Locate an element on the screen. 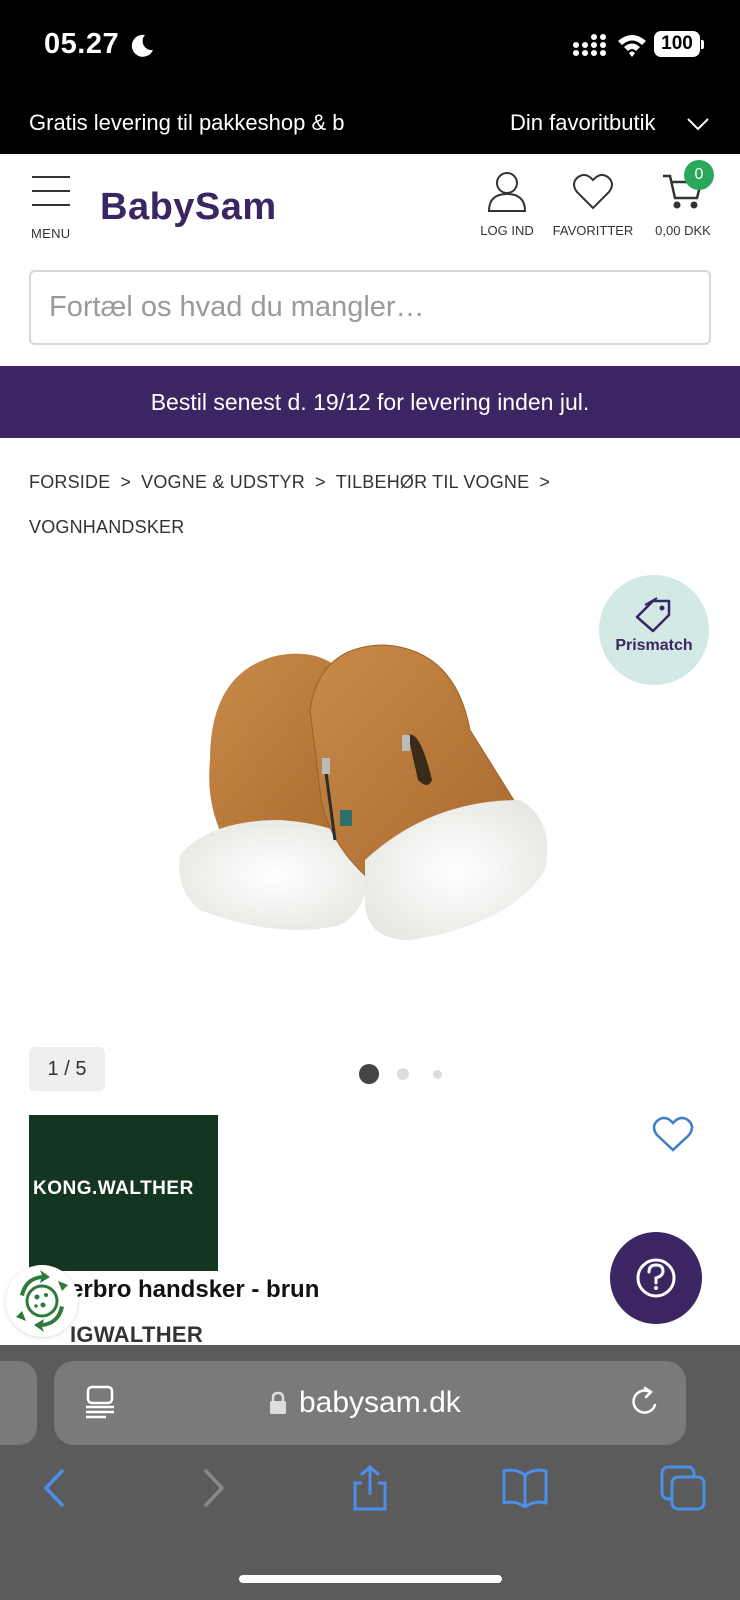 The height and width of the screenshot is (1600, 740). do-not-disturb-moon-icon is located at coordinates (142, 45).